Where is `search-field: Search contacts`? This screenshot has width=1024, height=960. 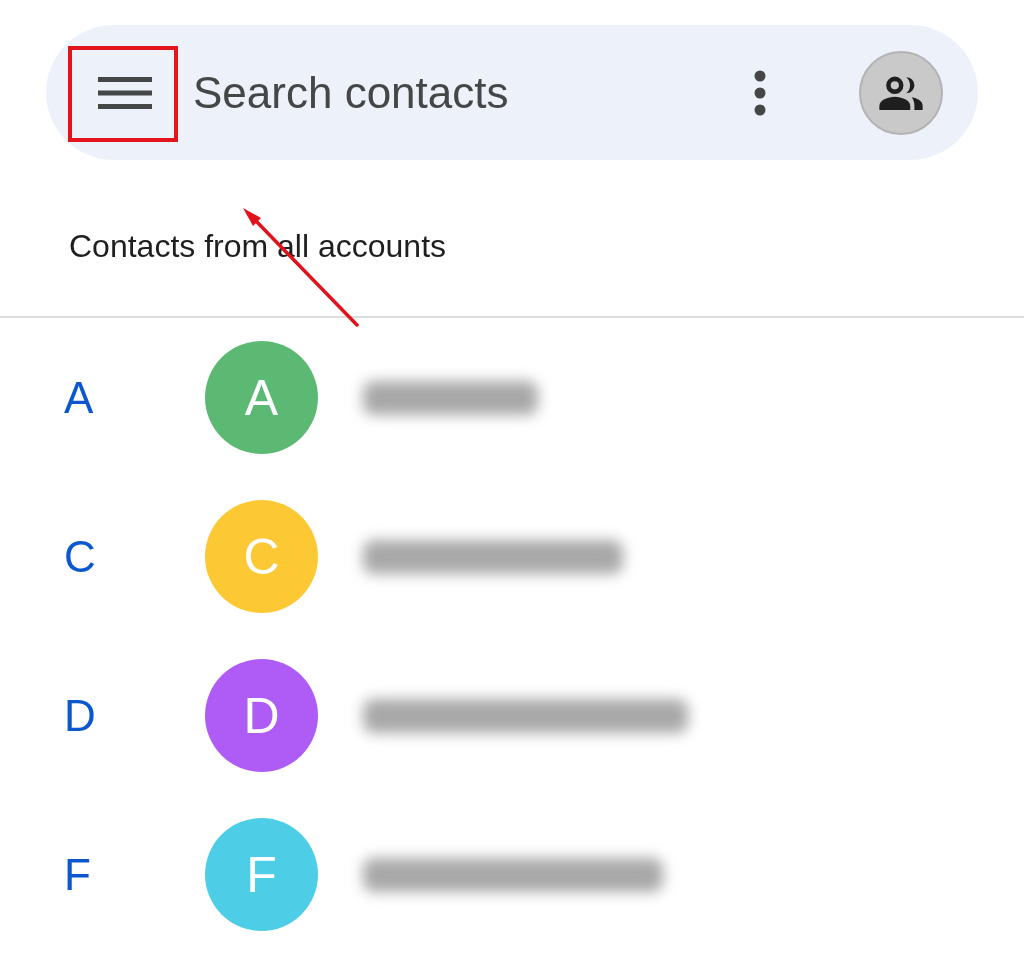
search-field: Search contacts is located at coordinates (464, 92).